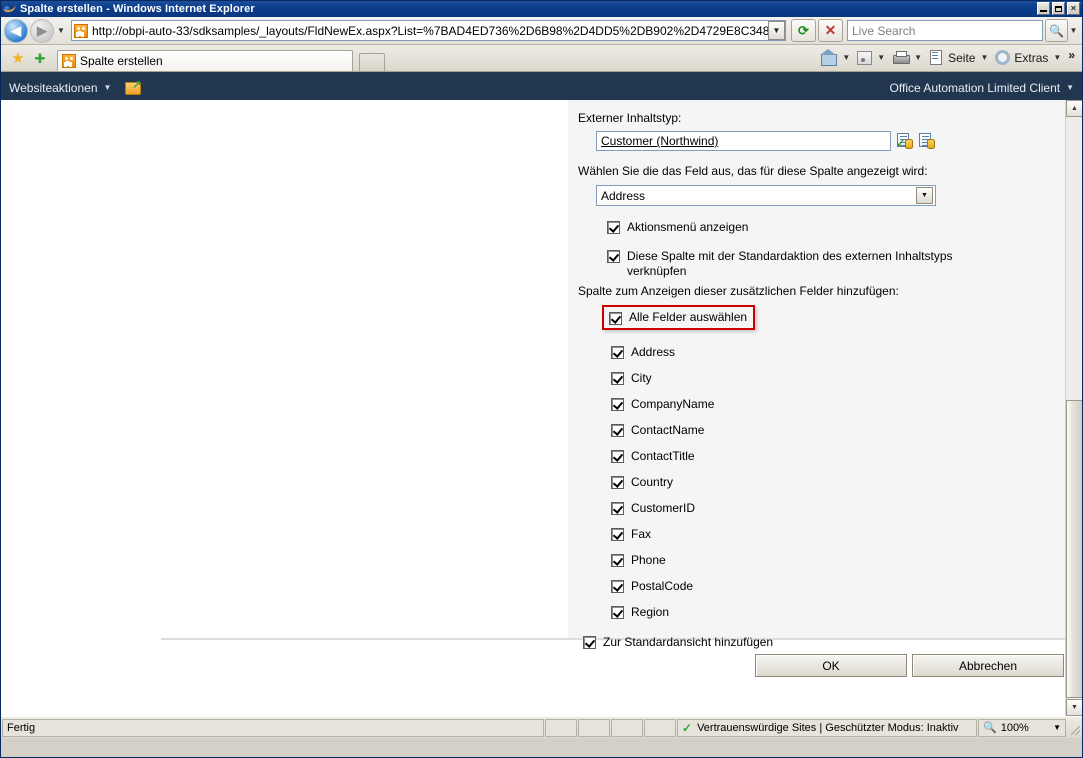 The image size is (1083, 758). What do you see at coordinates (1043, 8) in the screenshot?
I see `minimize-button` at bounding box center [1043, 8].